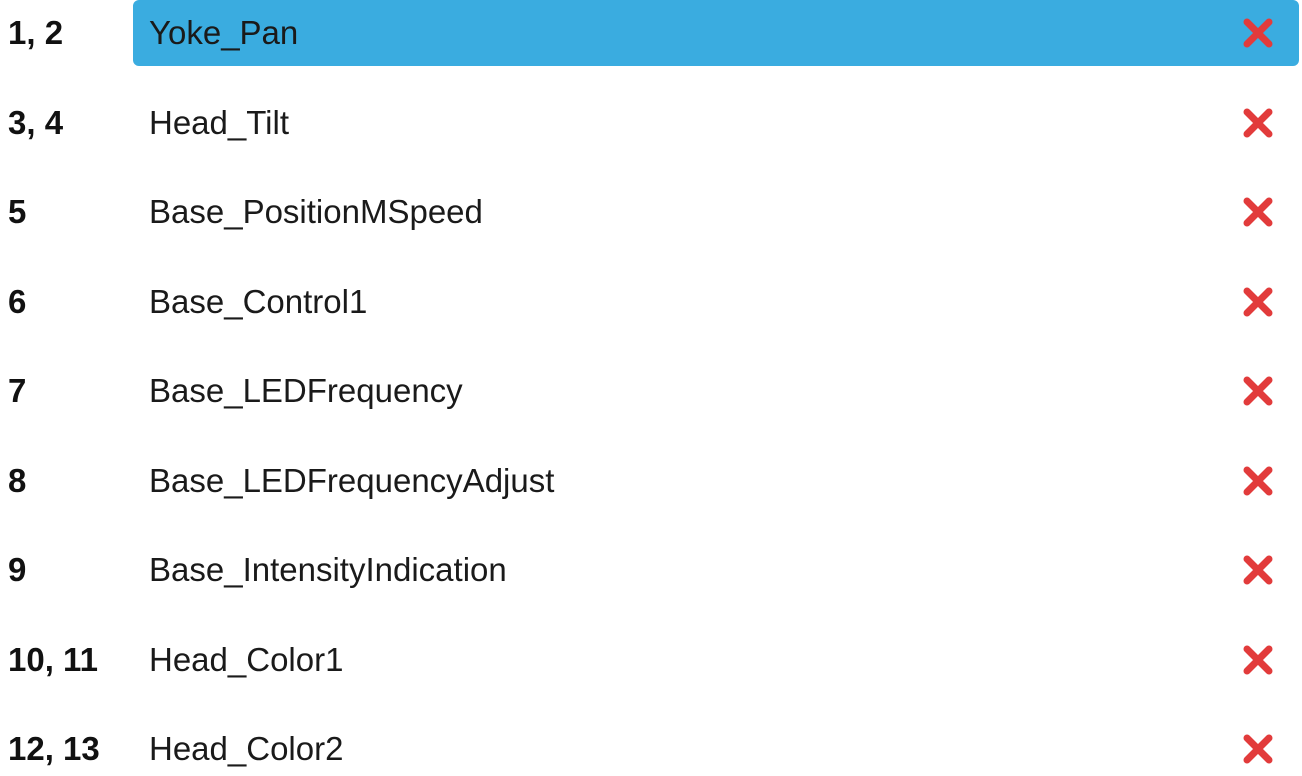  Describe the element at coordinates (651, 391) in the screenshot. I see `list-item: 7 Base_LEDFrequency` at that location.